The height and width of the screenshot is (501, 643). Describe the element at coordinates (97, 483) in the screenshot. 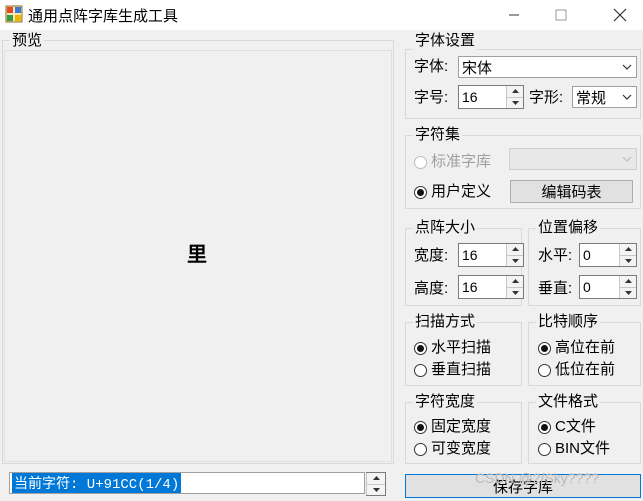

I see `current-char-text: 当前字符: U+91CC(1/4)` at that location.